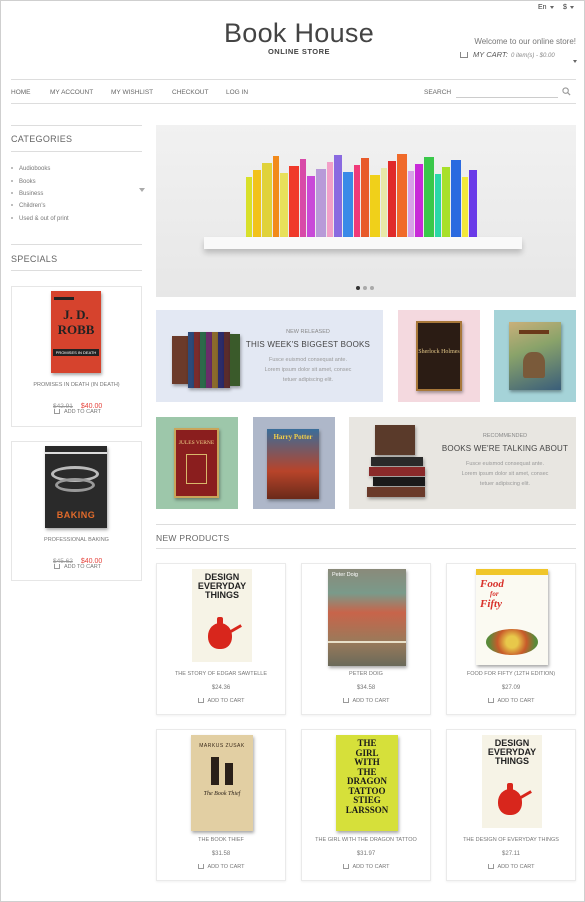  Describe the element at coordinates (511, 840) in the screenshot. I see `product-name: THE DESIGN OF EVERYDAY THINGS` at that location.